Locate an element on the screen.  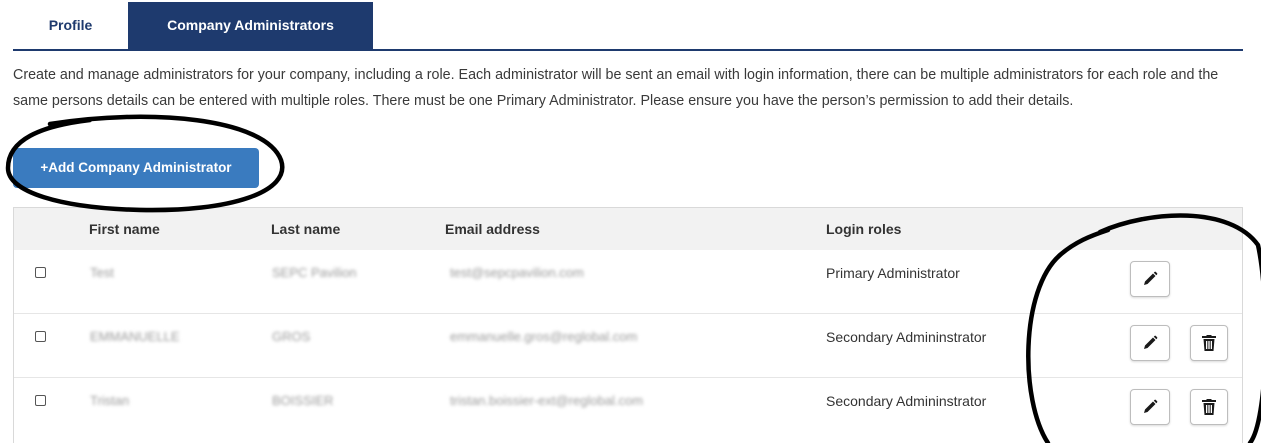
cell-last-name: BOISSIER is located at coordinates (303, 400).